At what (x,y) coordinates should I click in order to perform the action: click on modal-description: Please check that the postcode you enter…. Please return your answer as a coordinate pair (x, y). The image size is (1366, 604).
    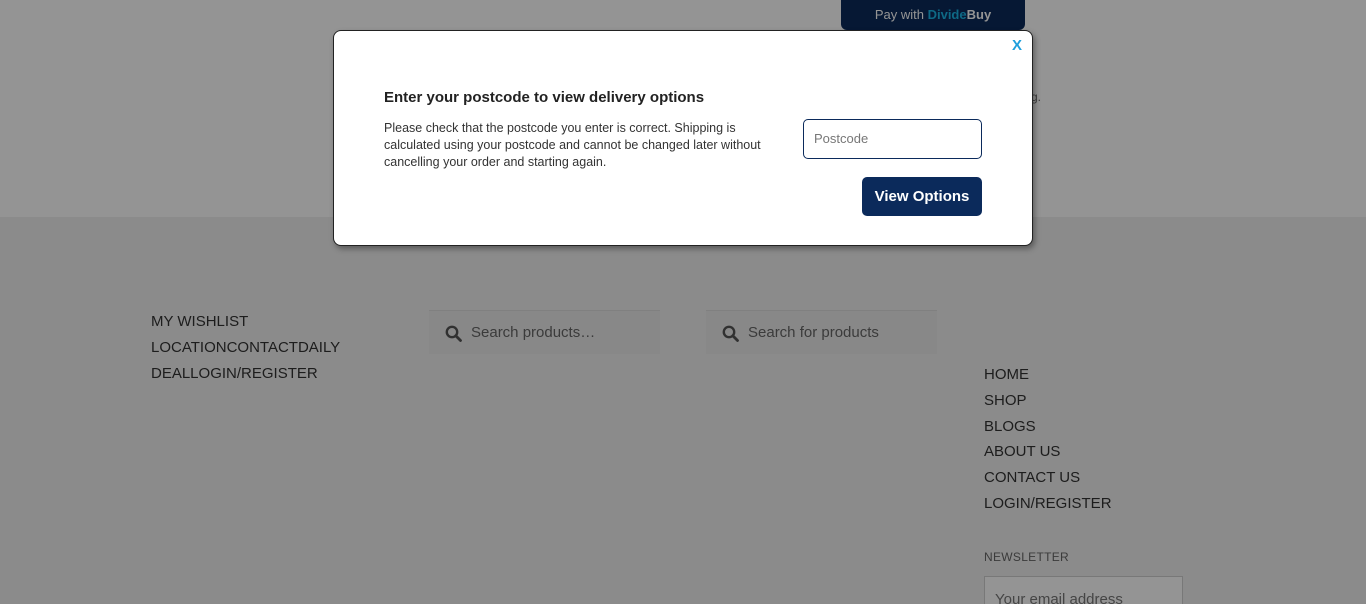
    Looking at the image, I should click on (572, 145).